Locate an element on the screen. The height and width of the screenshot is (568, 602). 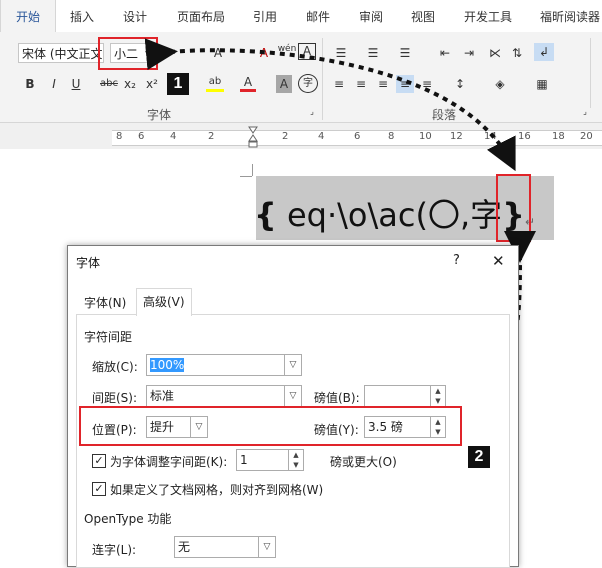
kerning-label: 为字体调整字间距(K): is located at coordinates (169, 462).